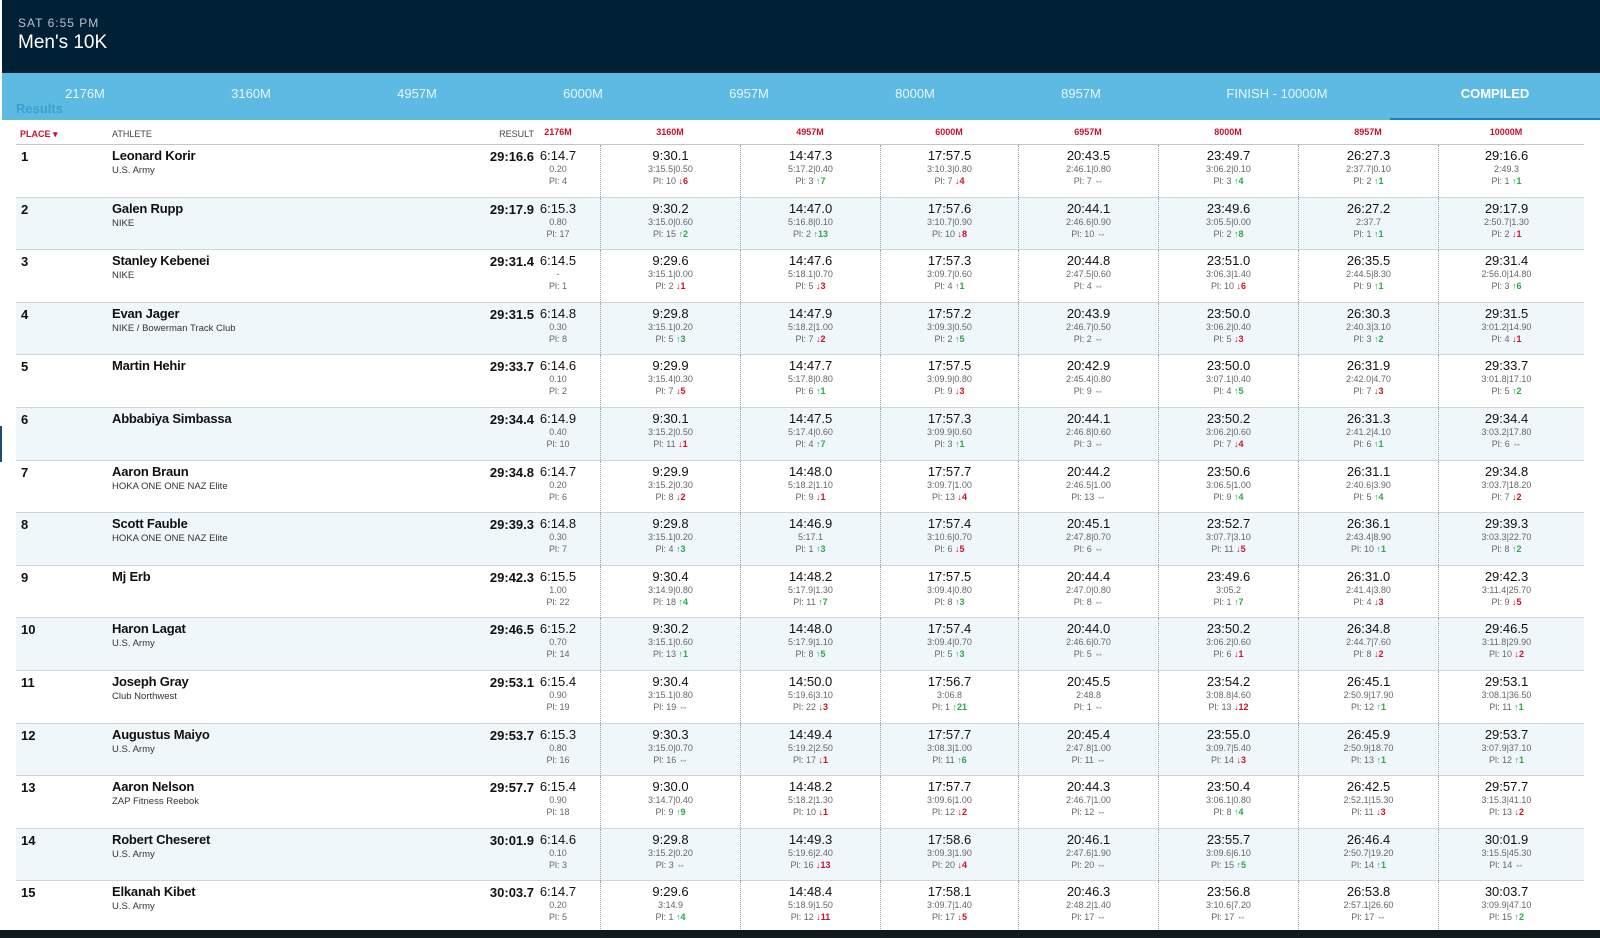 The image size is (1600, 938). Describe the element at coordinates (1506, 326) in the screenshot. I see `split-gap: 3:01.2|14.90` at that location.